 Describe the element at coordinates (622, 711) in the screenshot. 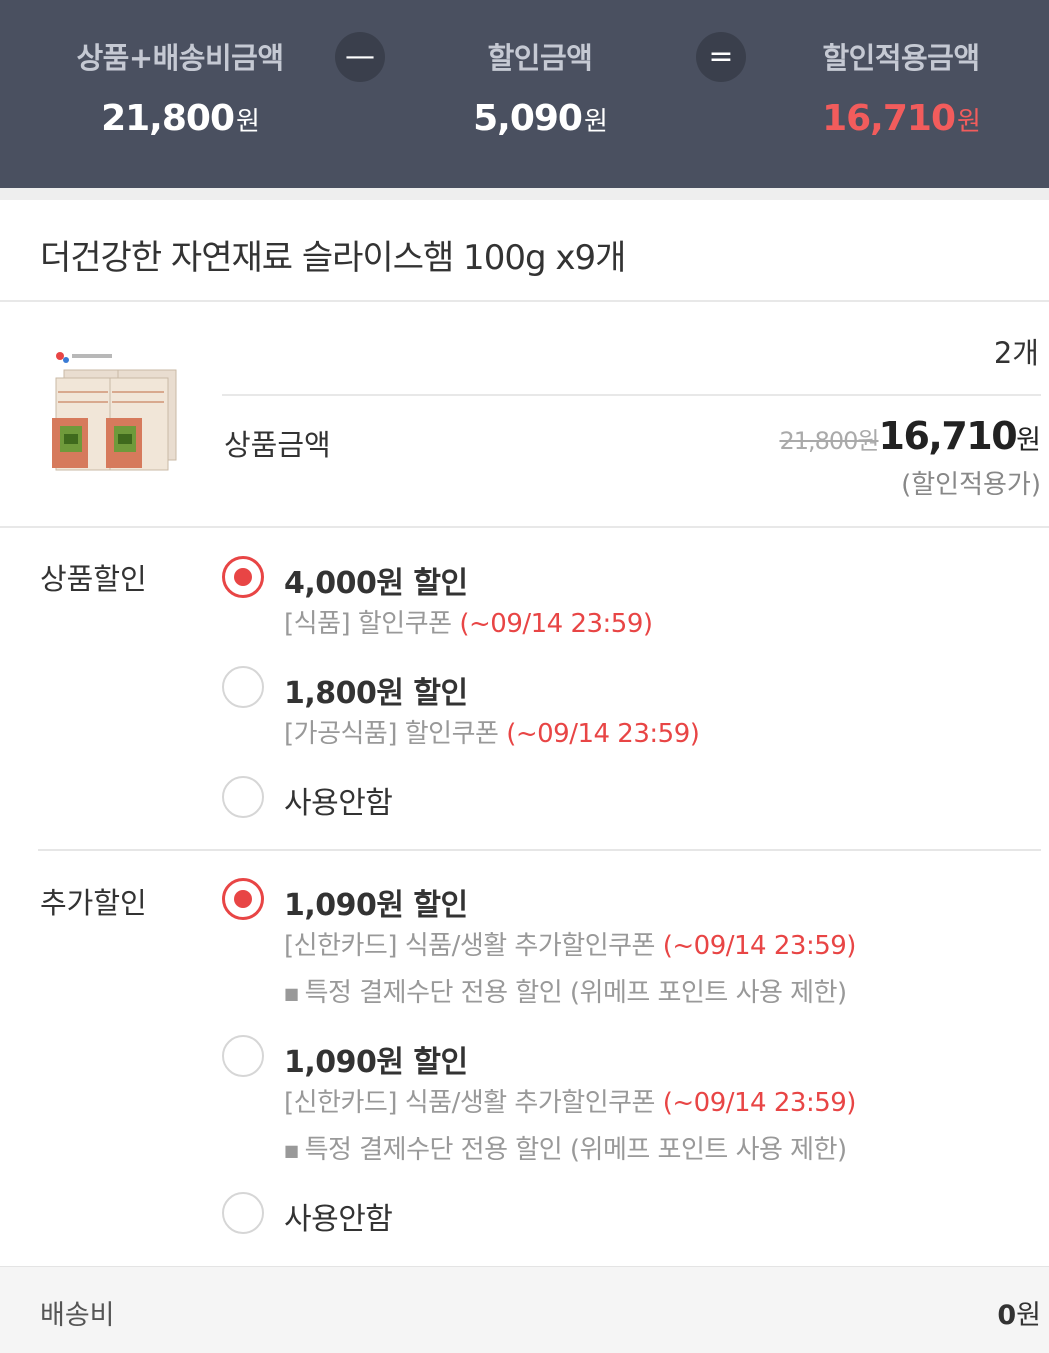

I see `discount-option: 1,800원 할인 [가공식품] 할인쿠폰 (~09/14 23:59)` at that location.